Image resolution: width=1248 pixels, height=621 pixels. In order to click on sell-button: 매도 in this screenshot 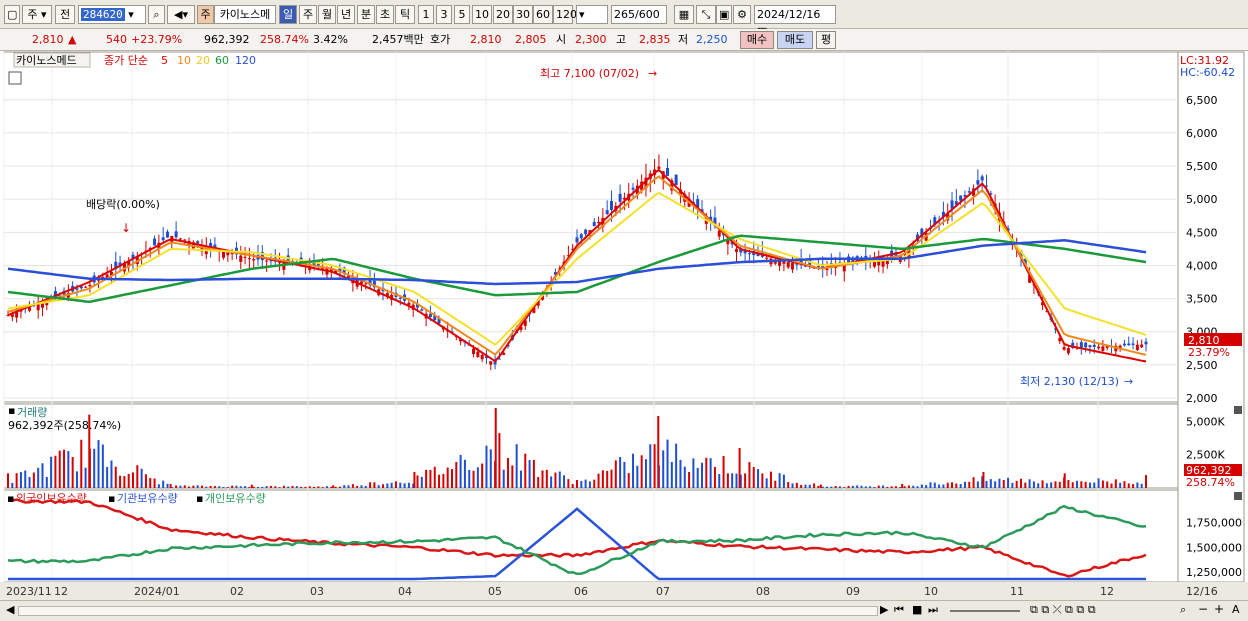, I will do `click(795, 40)`.